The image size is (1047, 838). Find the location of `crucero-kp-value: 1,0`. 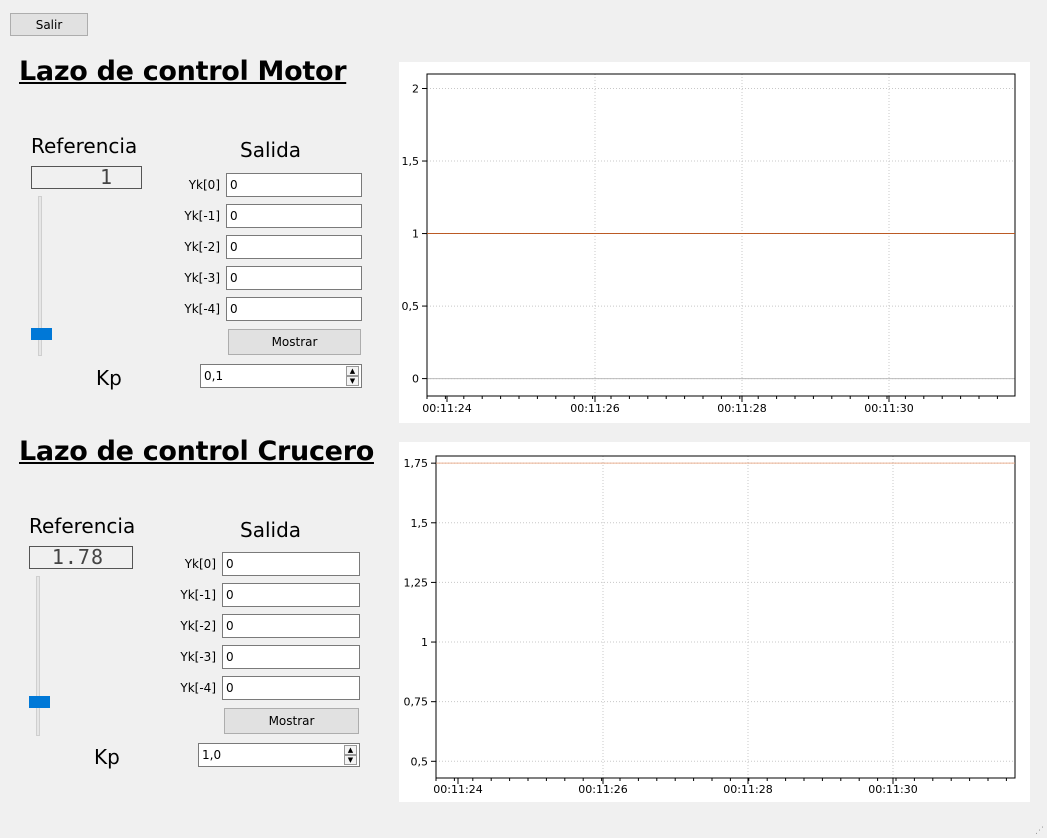

crucero-kp-value: 1,0 is located at coordinates (212, 755).